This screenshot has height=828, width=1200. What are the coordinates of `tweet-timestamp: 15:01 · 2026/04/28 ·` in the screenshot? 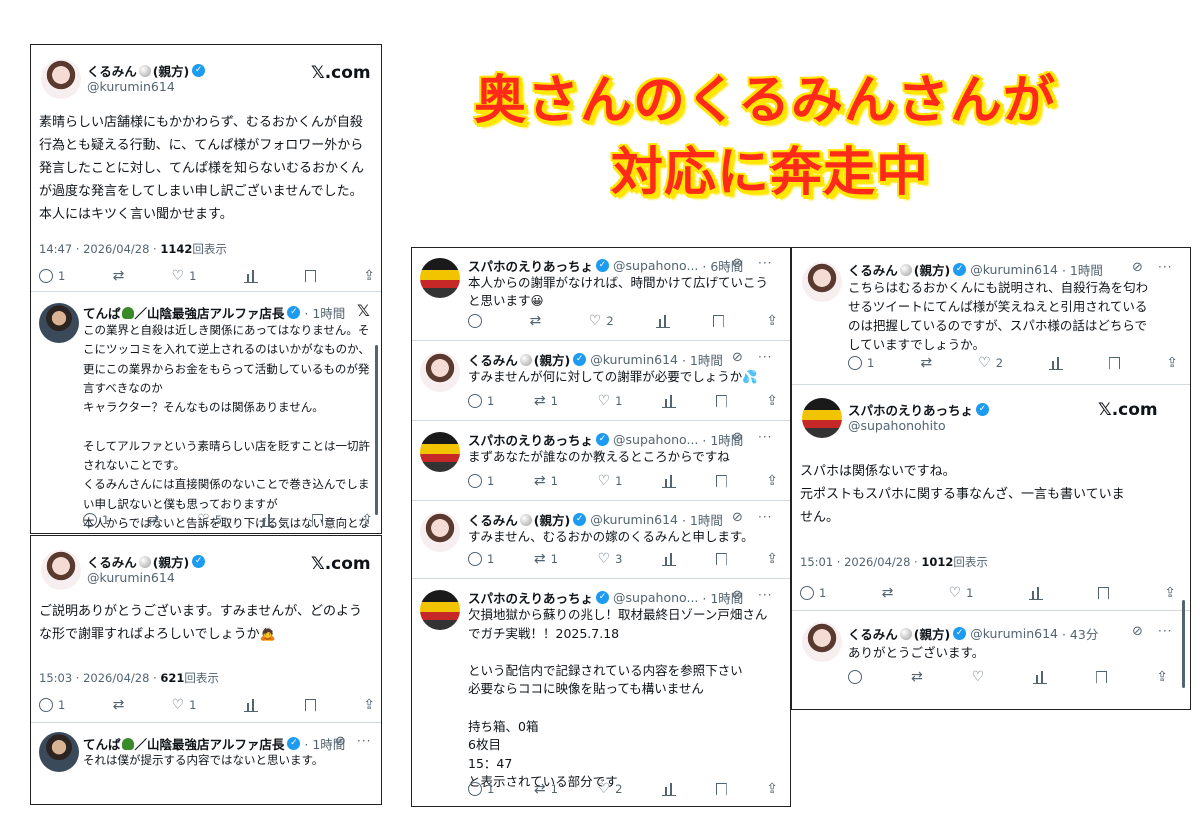 It's located at (860, 562).